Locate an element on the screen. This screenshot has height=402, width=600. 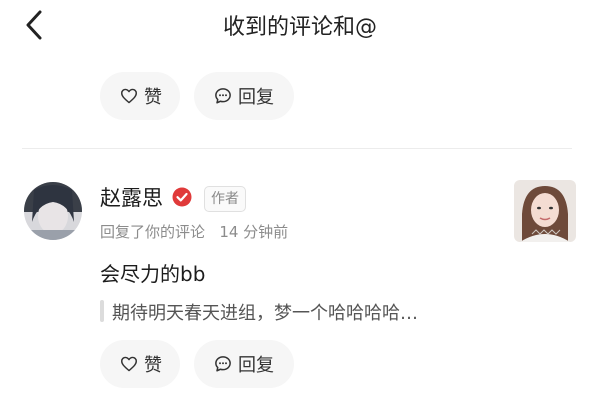
header: 收到的评论和@ is located at coordinates (300, 25).